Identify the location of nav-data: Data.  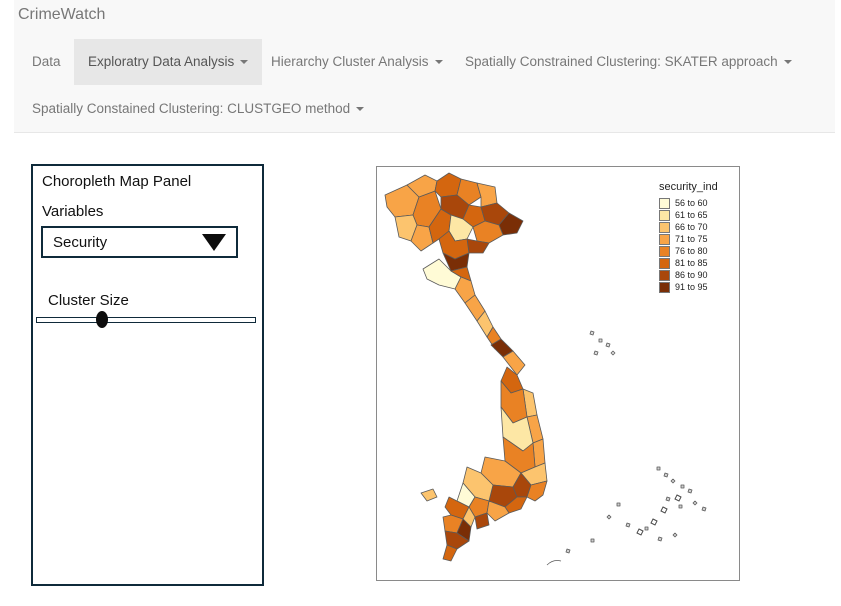
(46, 62).